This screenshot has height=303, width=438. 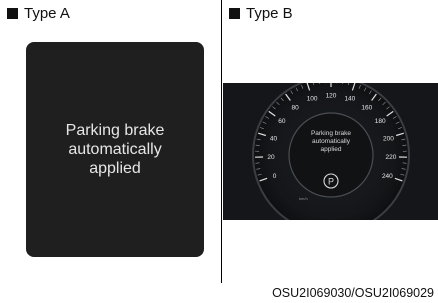 I want to click on type-b-label: Type B, so click(x=269, y=13).